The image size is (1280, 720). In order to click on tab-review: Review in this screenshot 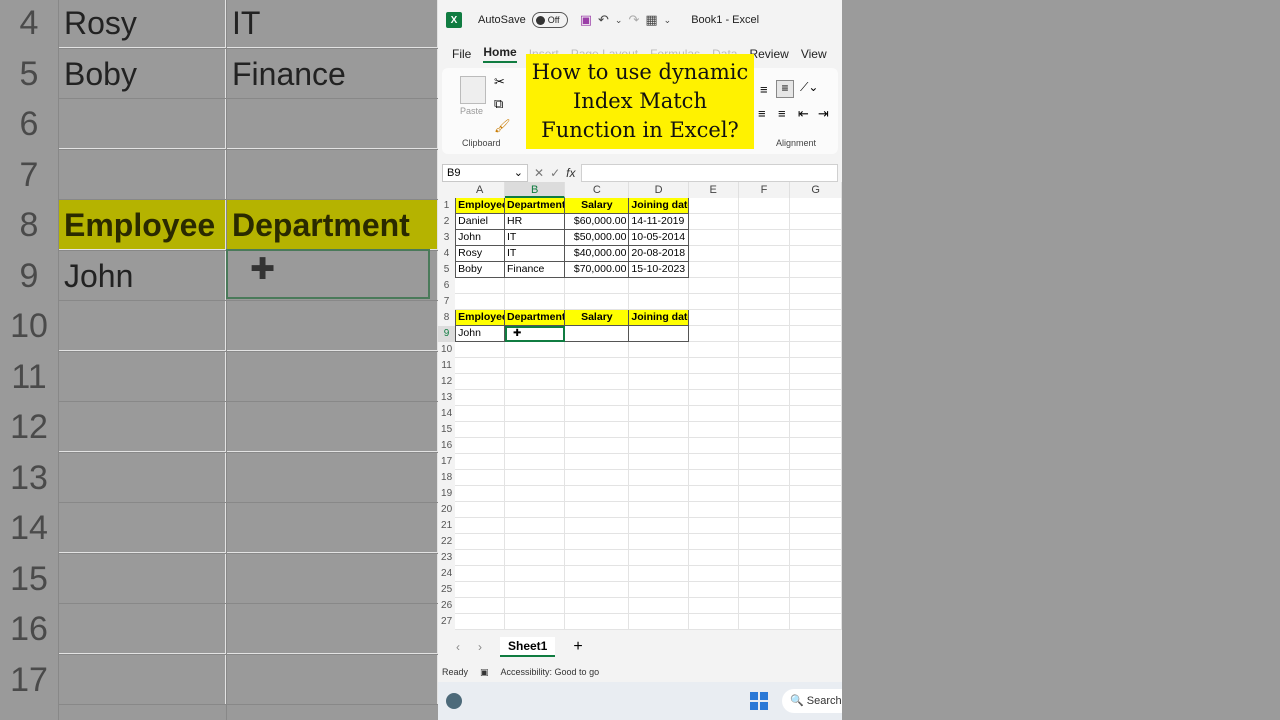, I will do `click(768, 54)`.